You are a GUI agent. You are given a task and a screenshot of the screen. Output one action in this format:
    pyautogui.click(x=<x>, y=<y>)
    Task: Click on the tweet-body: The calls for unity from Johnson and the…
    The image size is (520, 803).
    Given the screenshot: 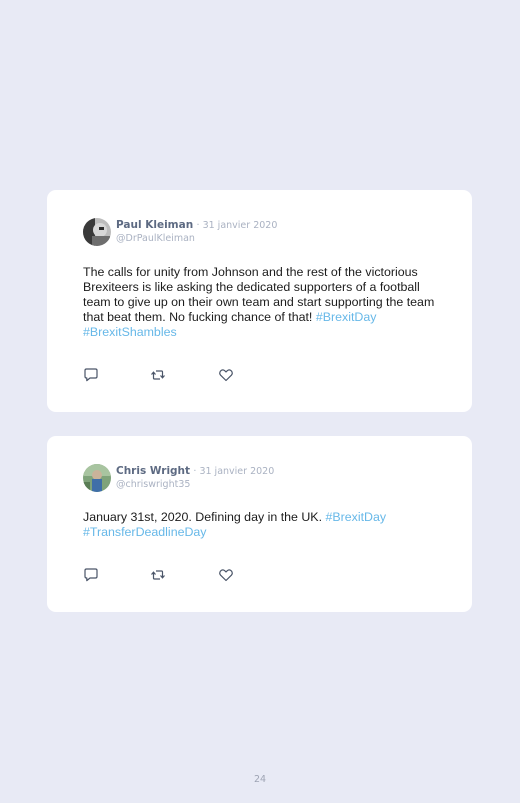 What is the action you would take?
    pyautogui.click(x=259, y=294)
    